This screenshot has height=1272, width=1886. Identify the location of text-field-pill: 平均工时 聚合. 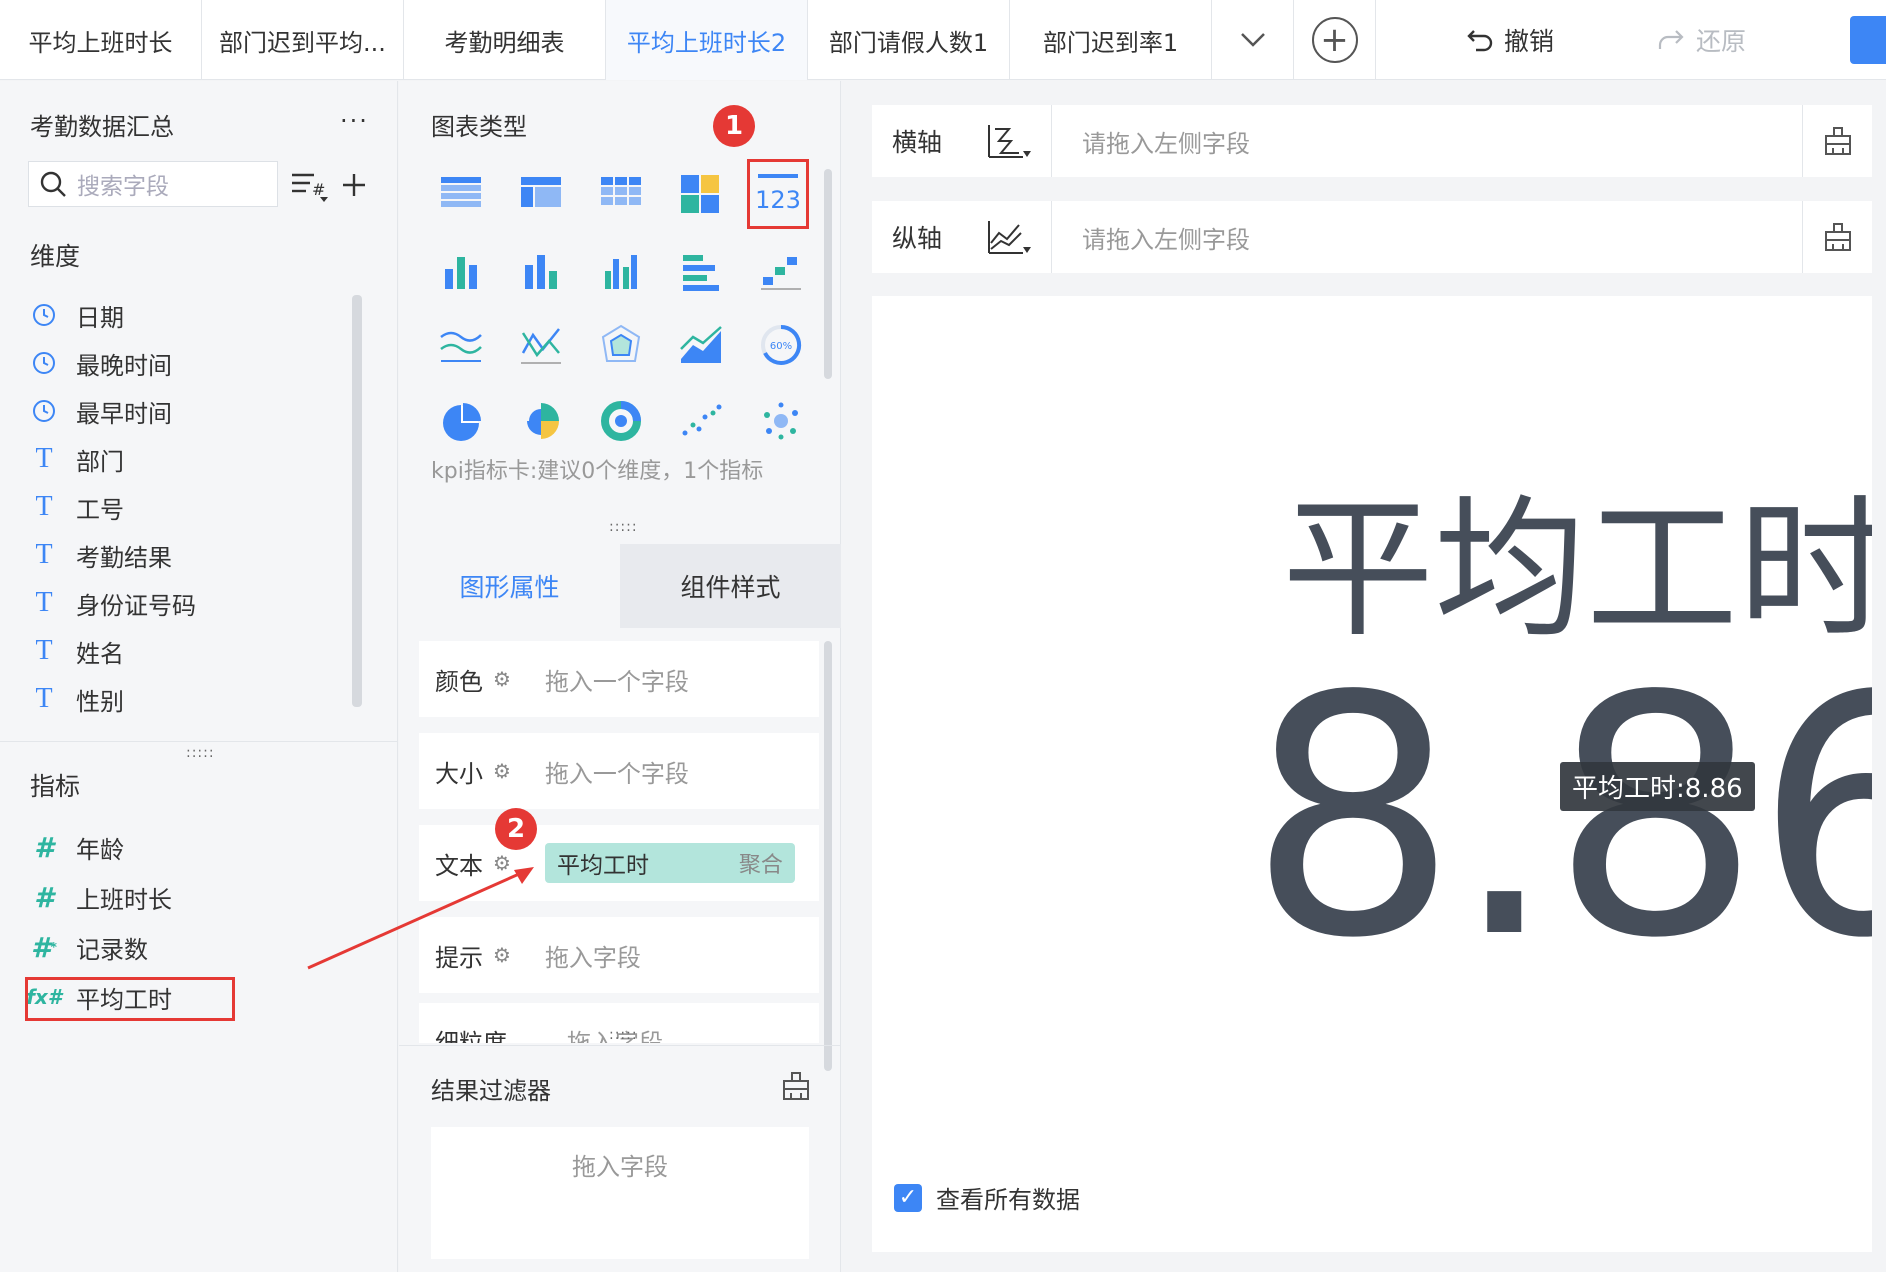
(669, 863).